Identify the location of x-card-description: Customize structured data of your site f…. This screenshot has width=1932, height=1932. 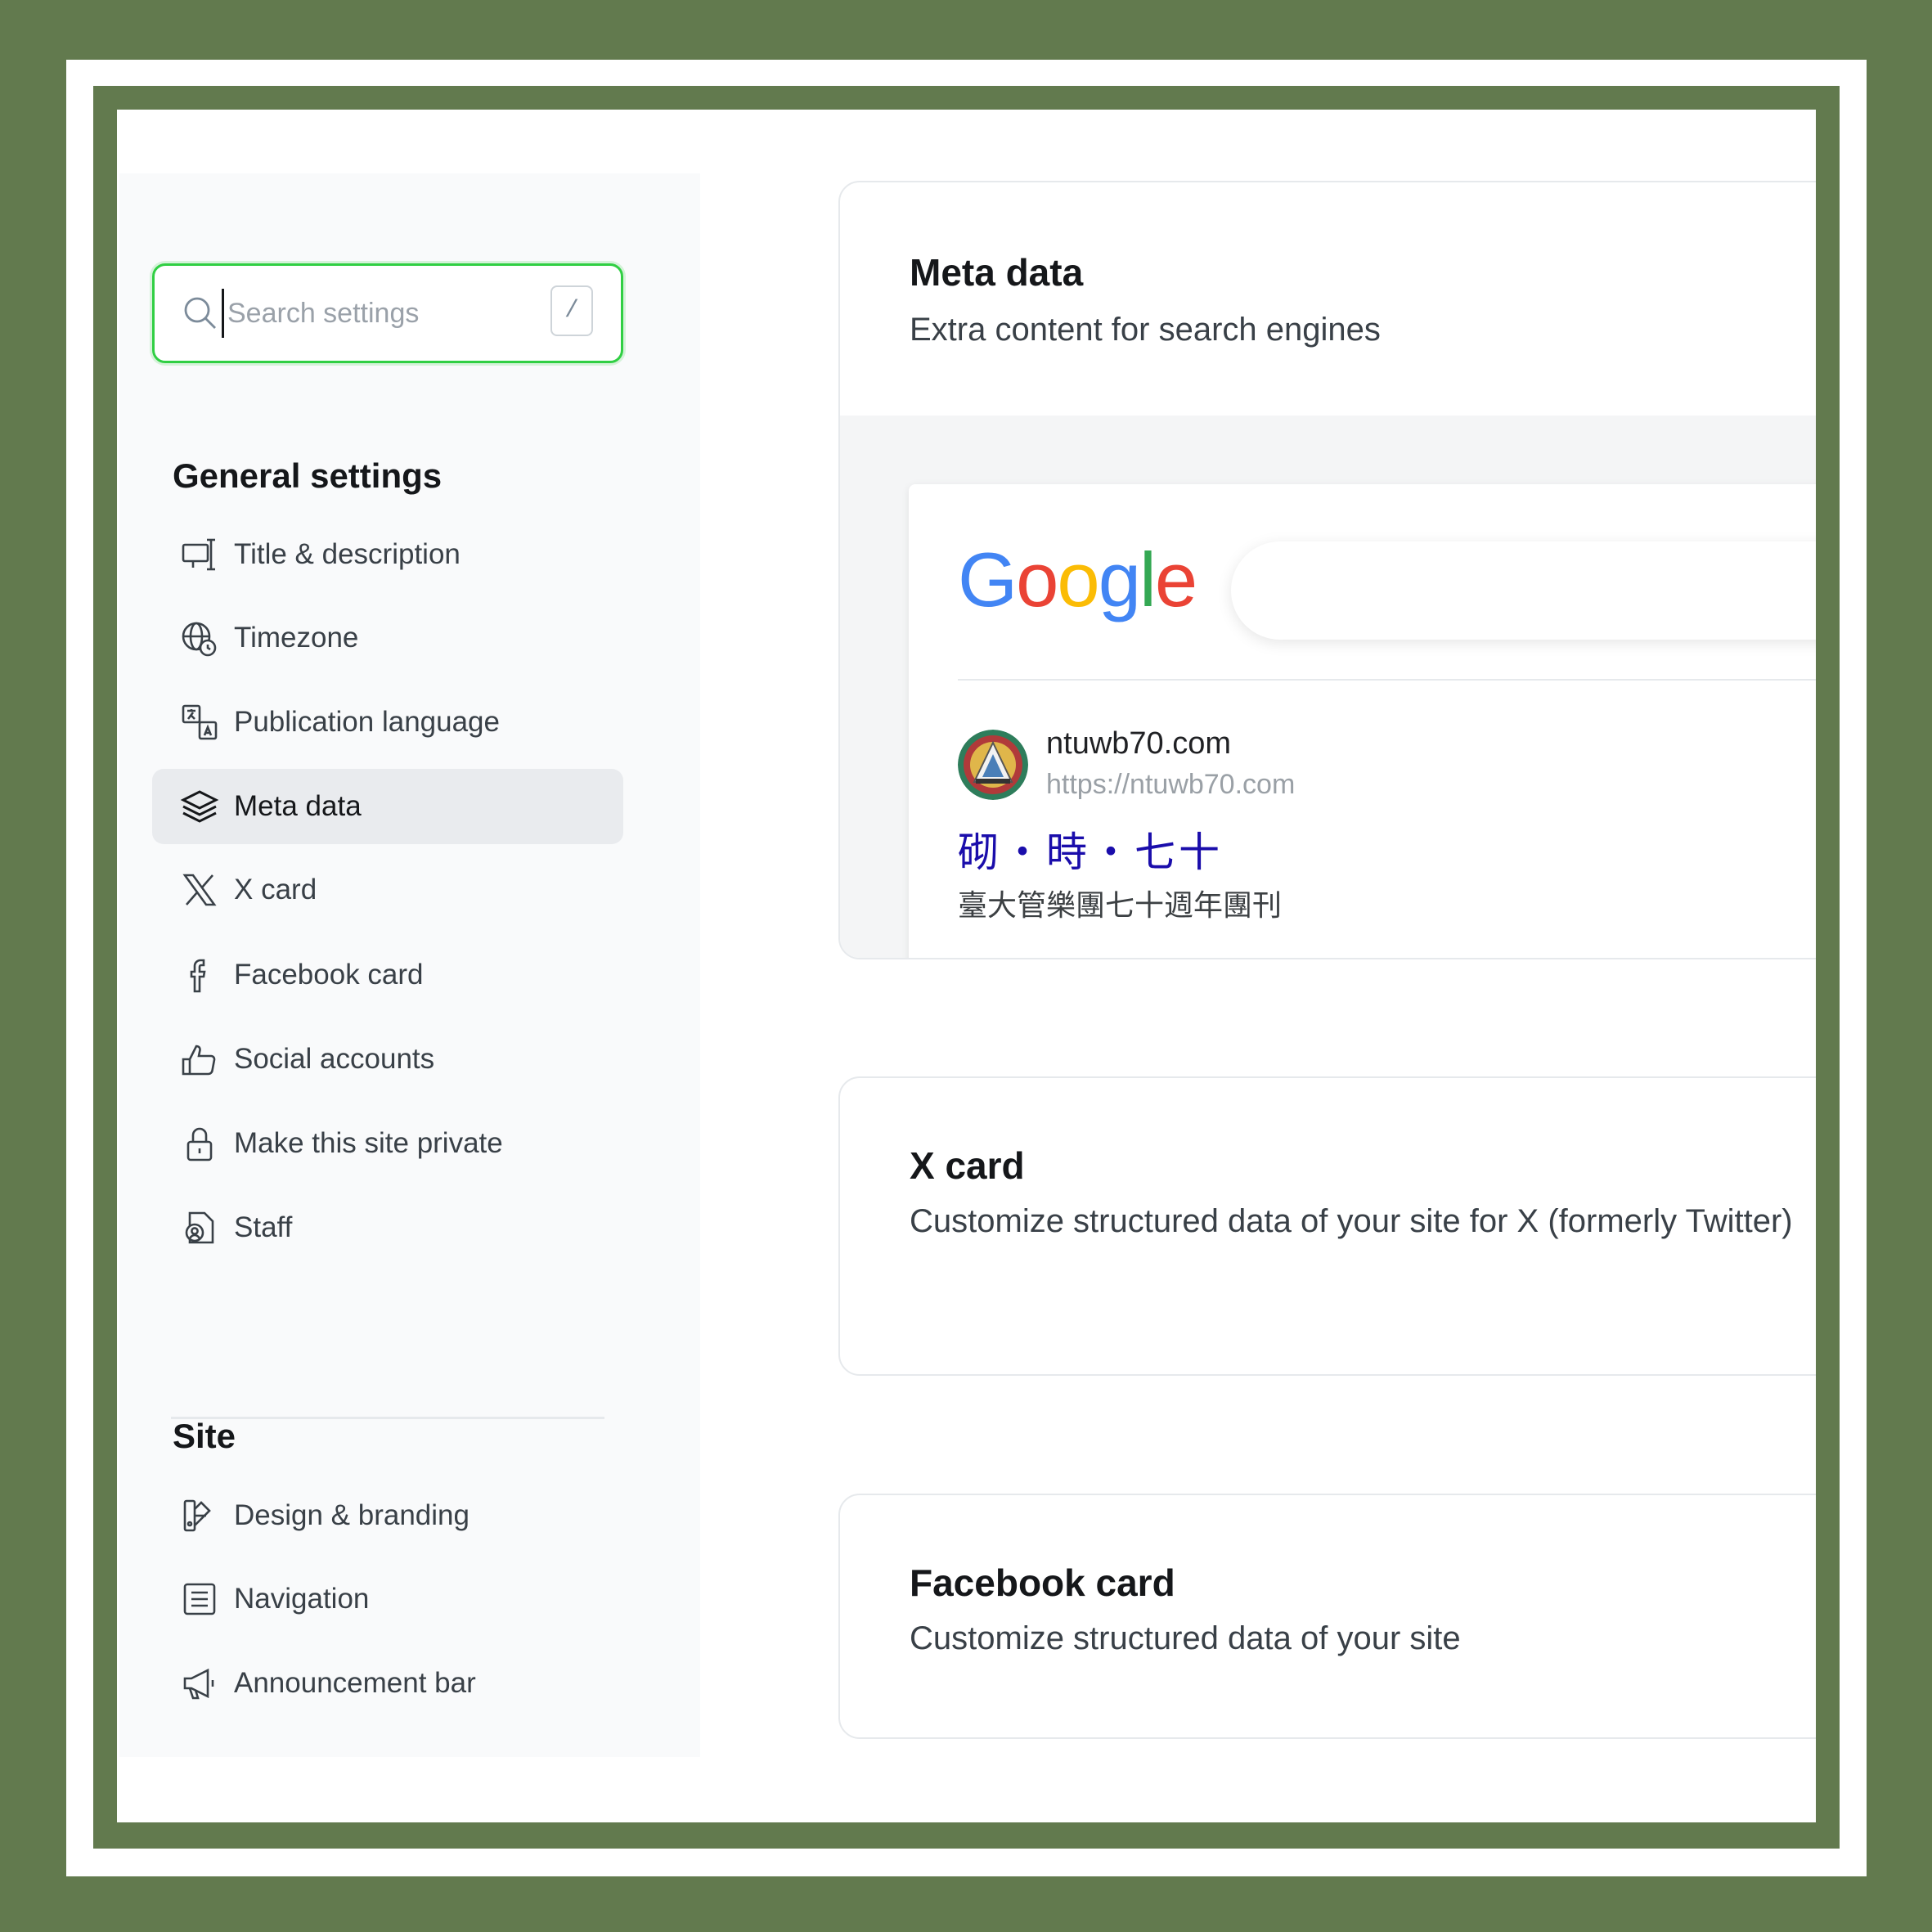
(1352, 1221).